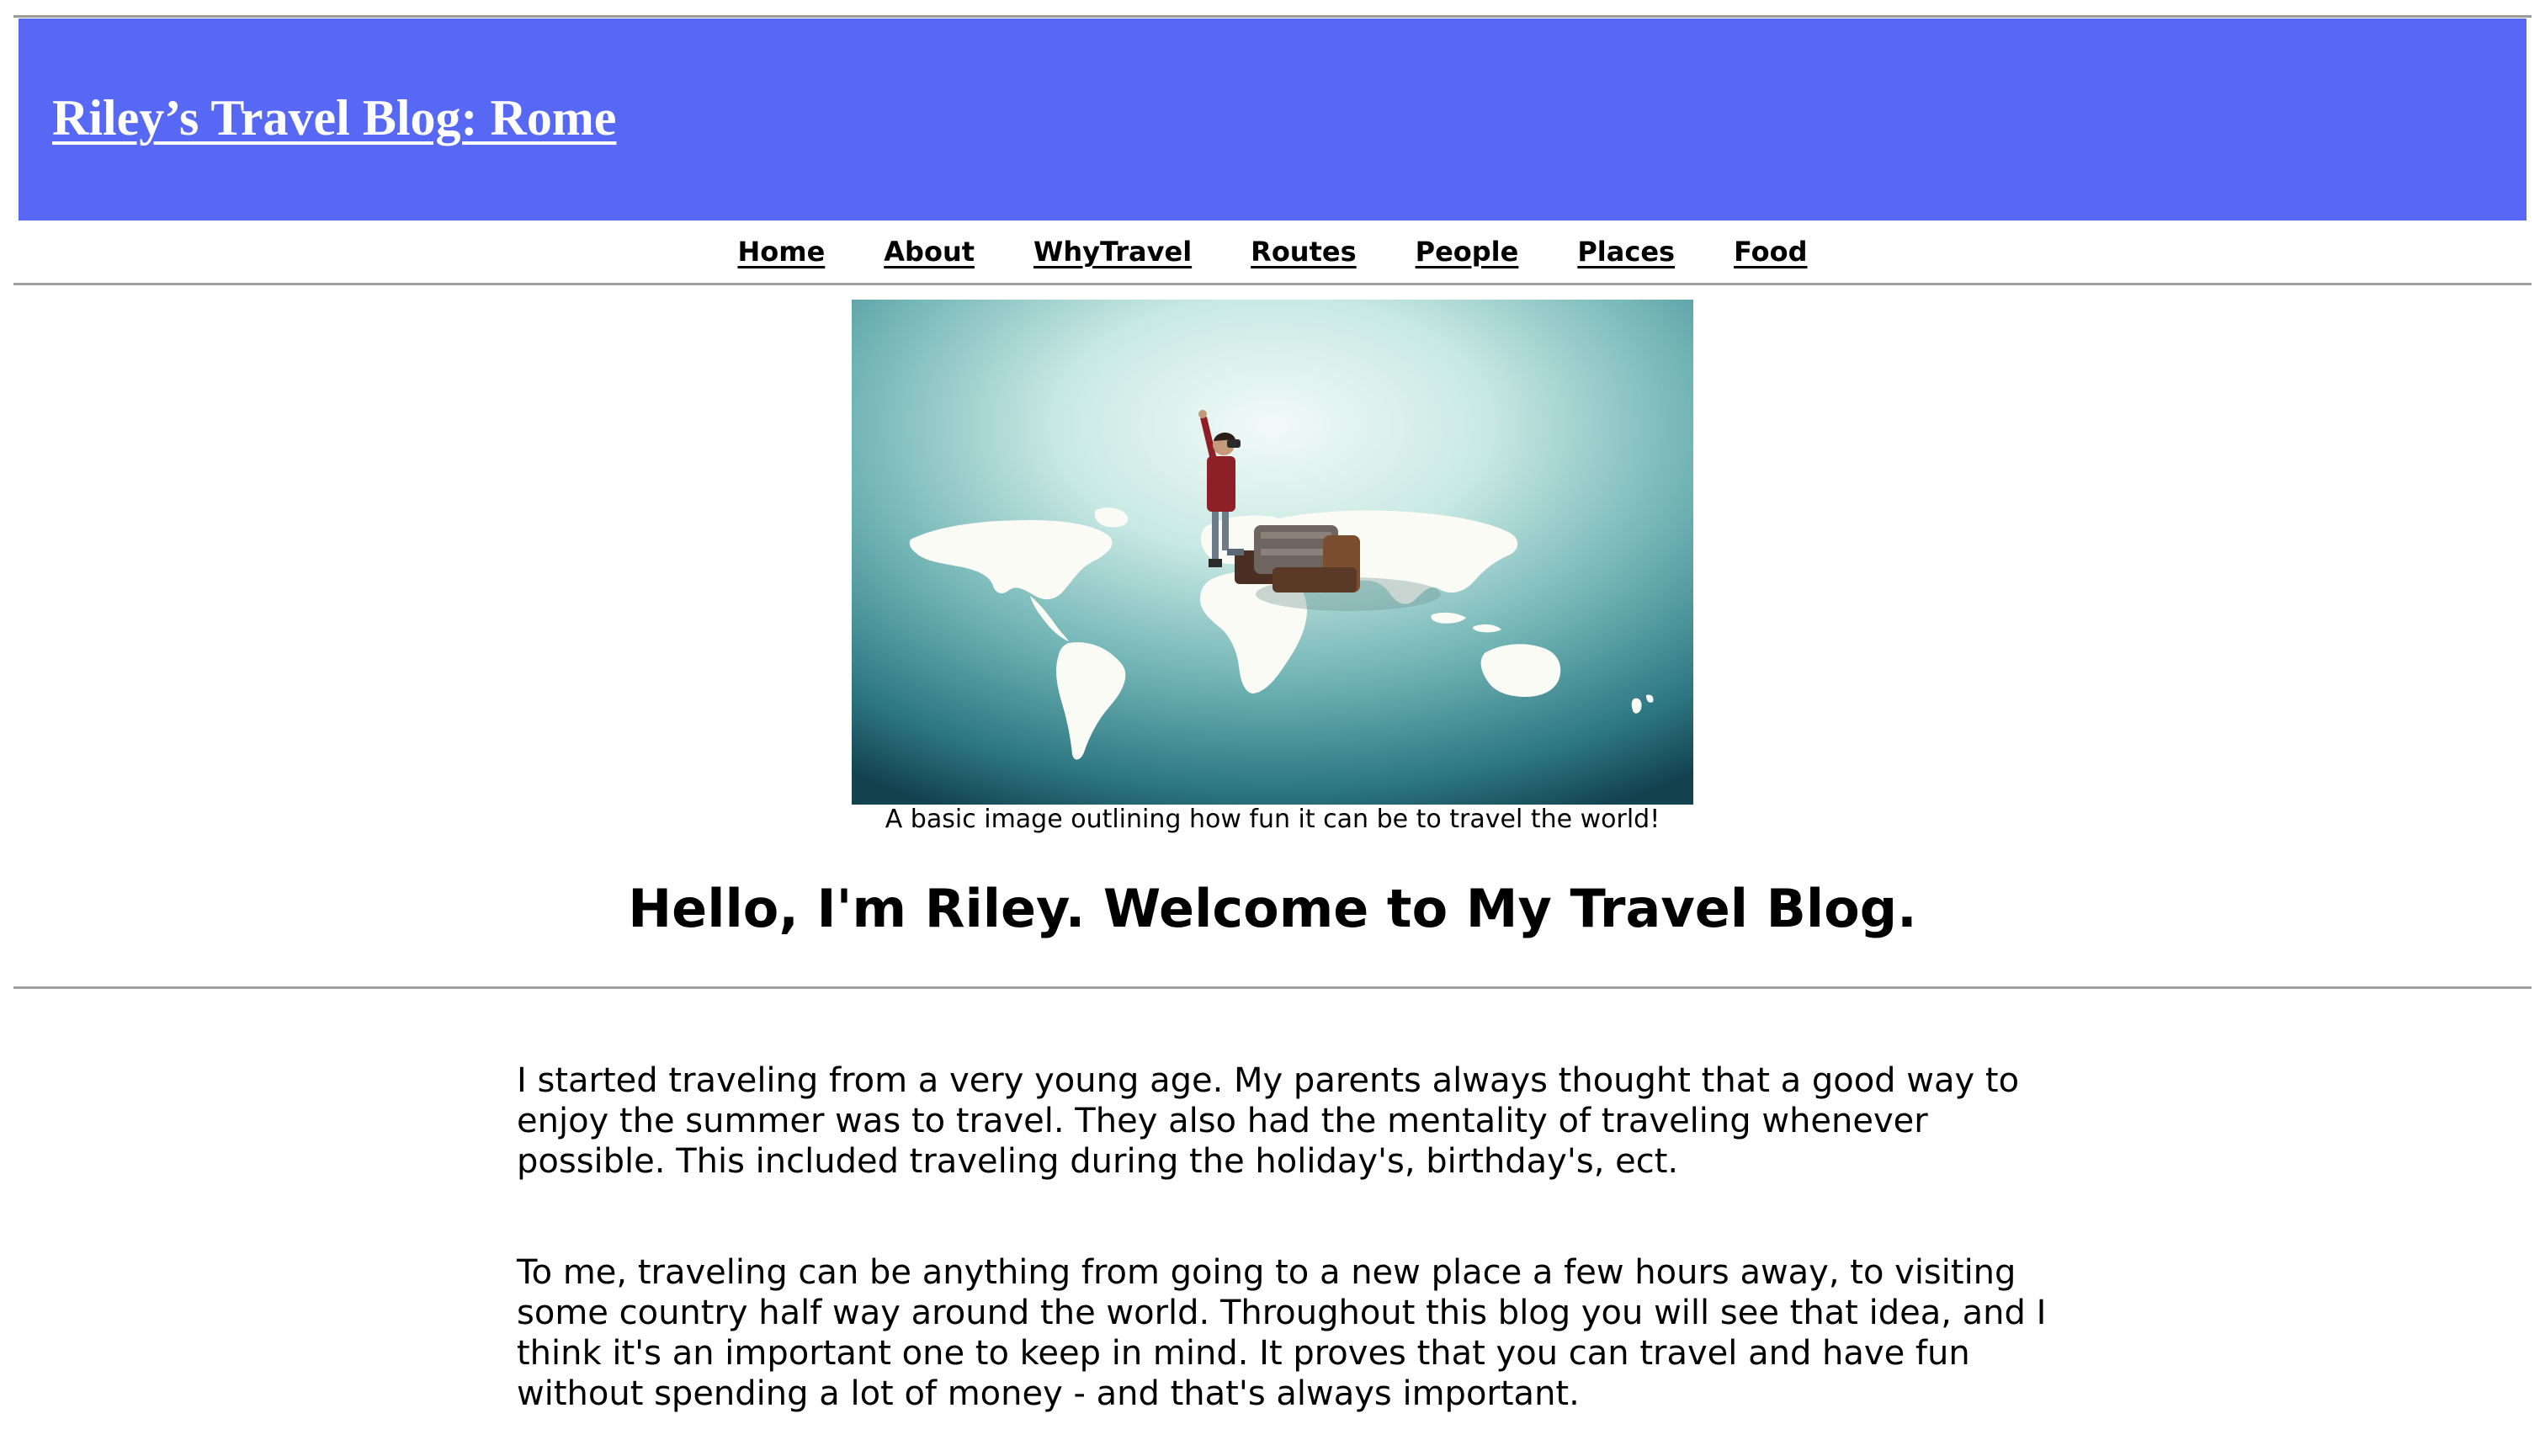 This screenshot has width=2545, height=1456. I want to click on nav-divider, so click(1273, 284).